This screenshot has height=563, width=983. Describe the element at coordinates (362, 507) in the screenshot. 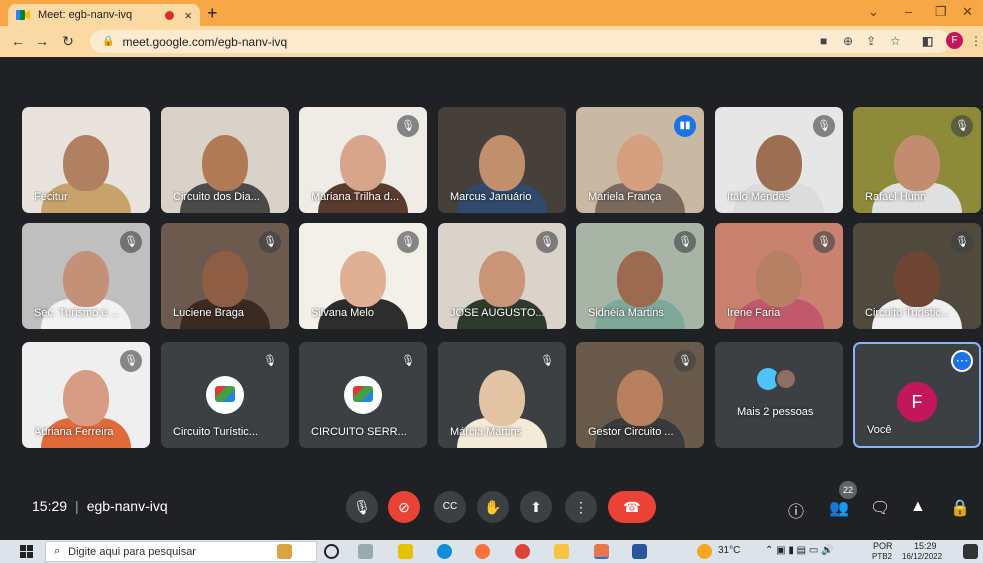

I see `microphone-button: 🎙` at that location.